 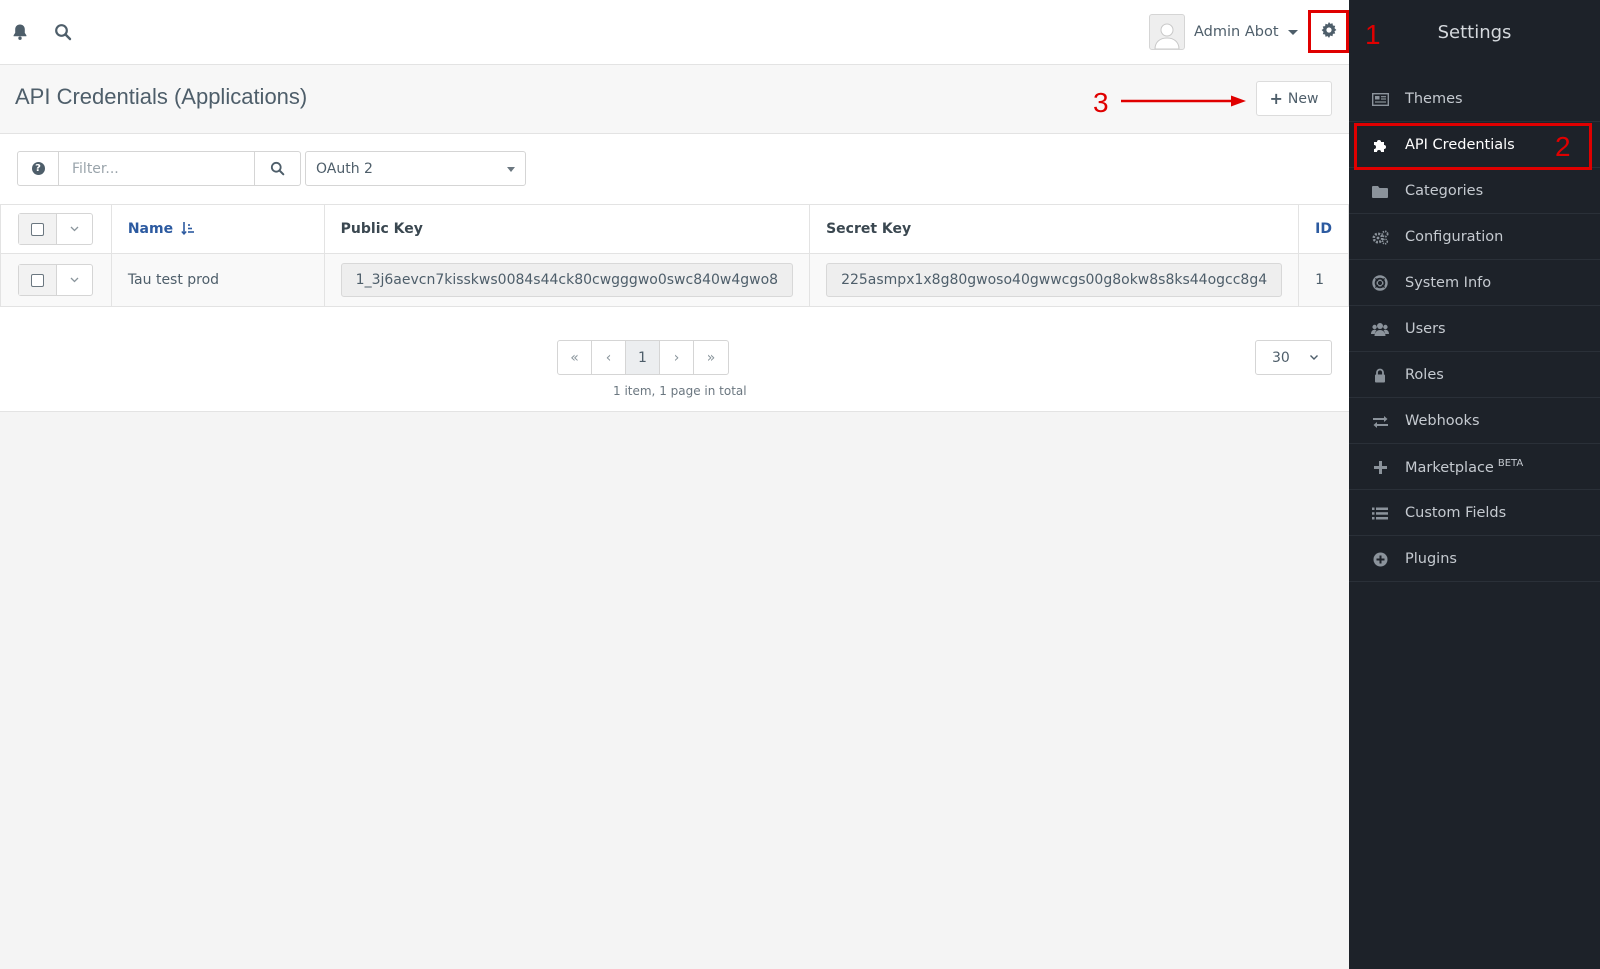 I want to click on per-page-select: 30, so click(x=1293, y=357).